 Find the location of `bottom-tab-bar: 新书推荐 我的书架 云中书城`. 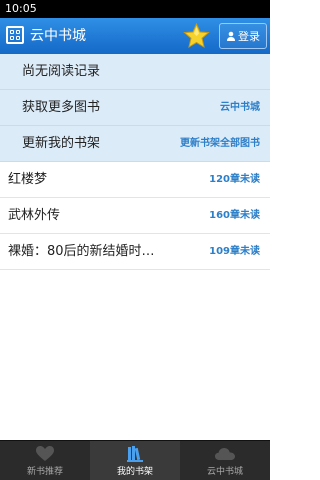

bottom-tab-bar: 新书推荐 我的书架 云中书城 is located at coordinates (135, 460).